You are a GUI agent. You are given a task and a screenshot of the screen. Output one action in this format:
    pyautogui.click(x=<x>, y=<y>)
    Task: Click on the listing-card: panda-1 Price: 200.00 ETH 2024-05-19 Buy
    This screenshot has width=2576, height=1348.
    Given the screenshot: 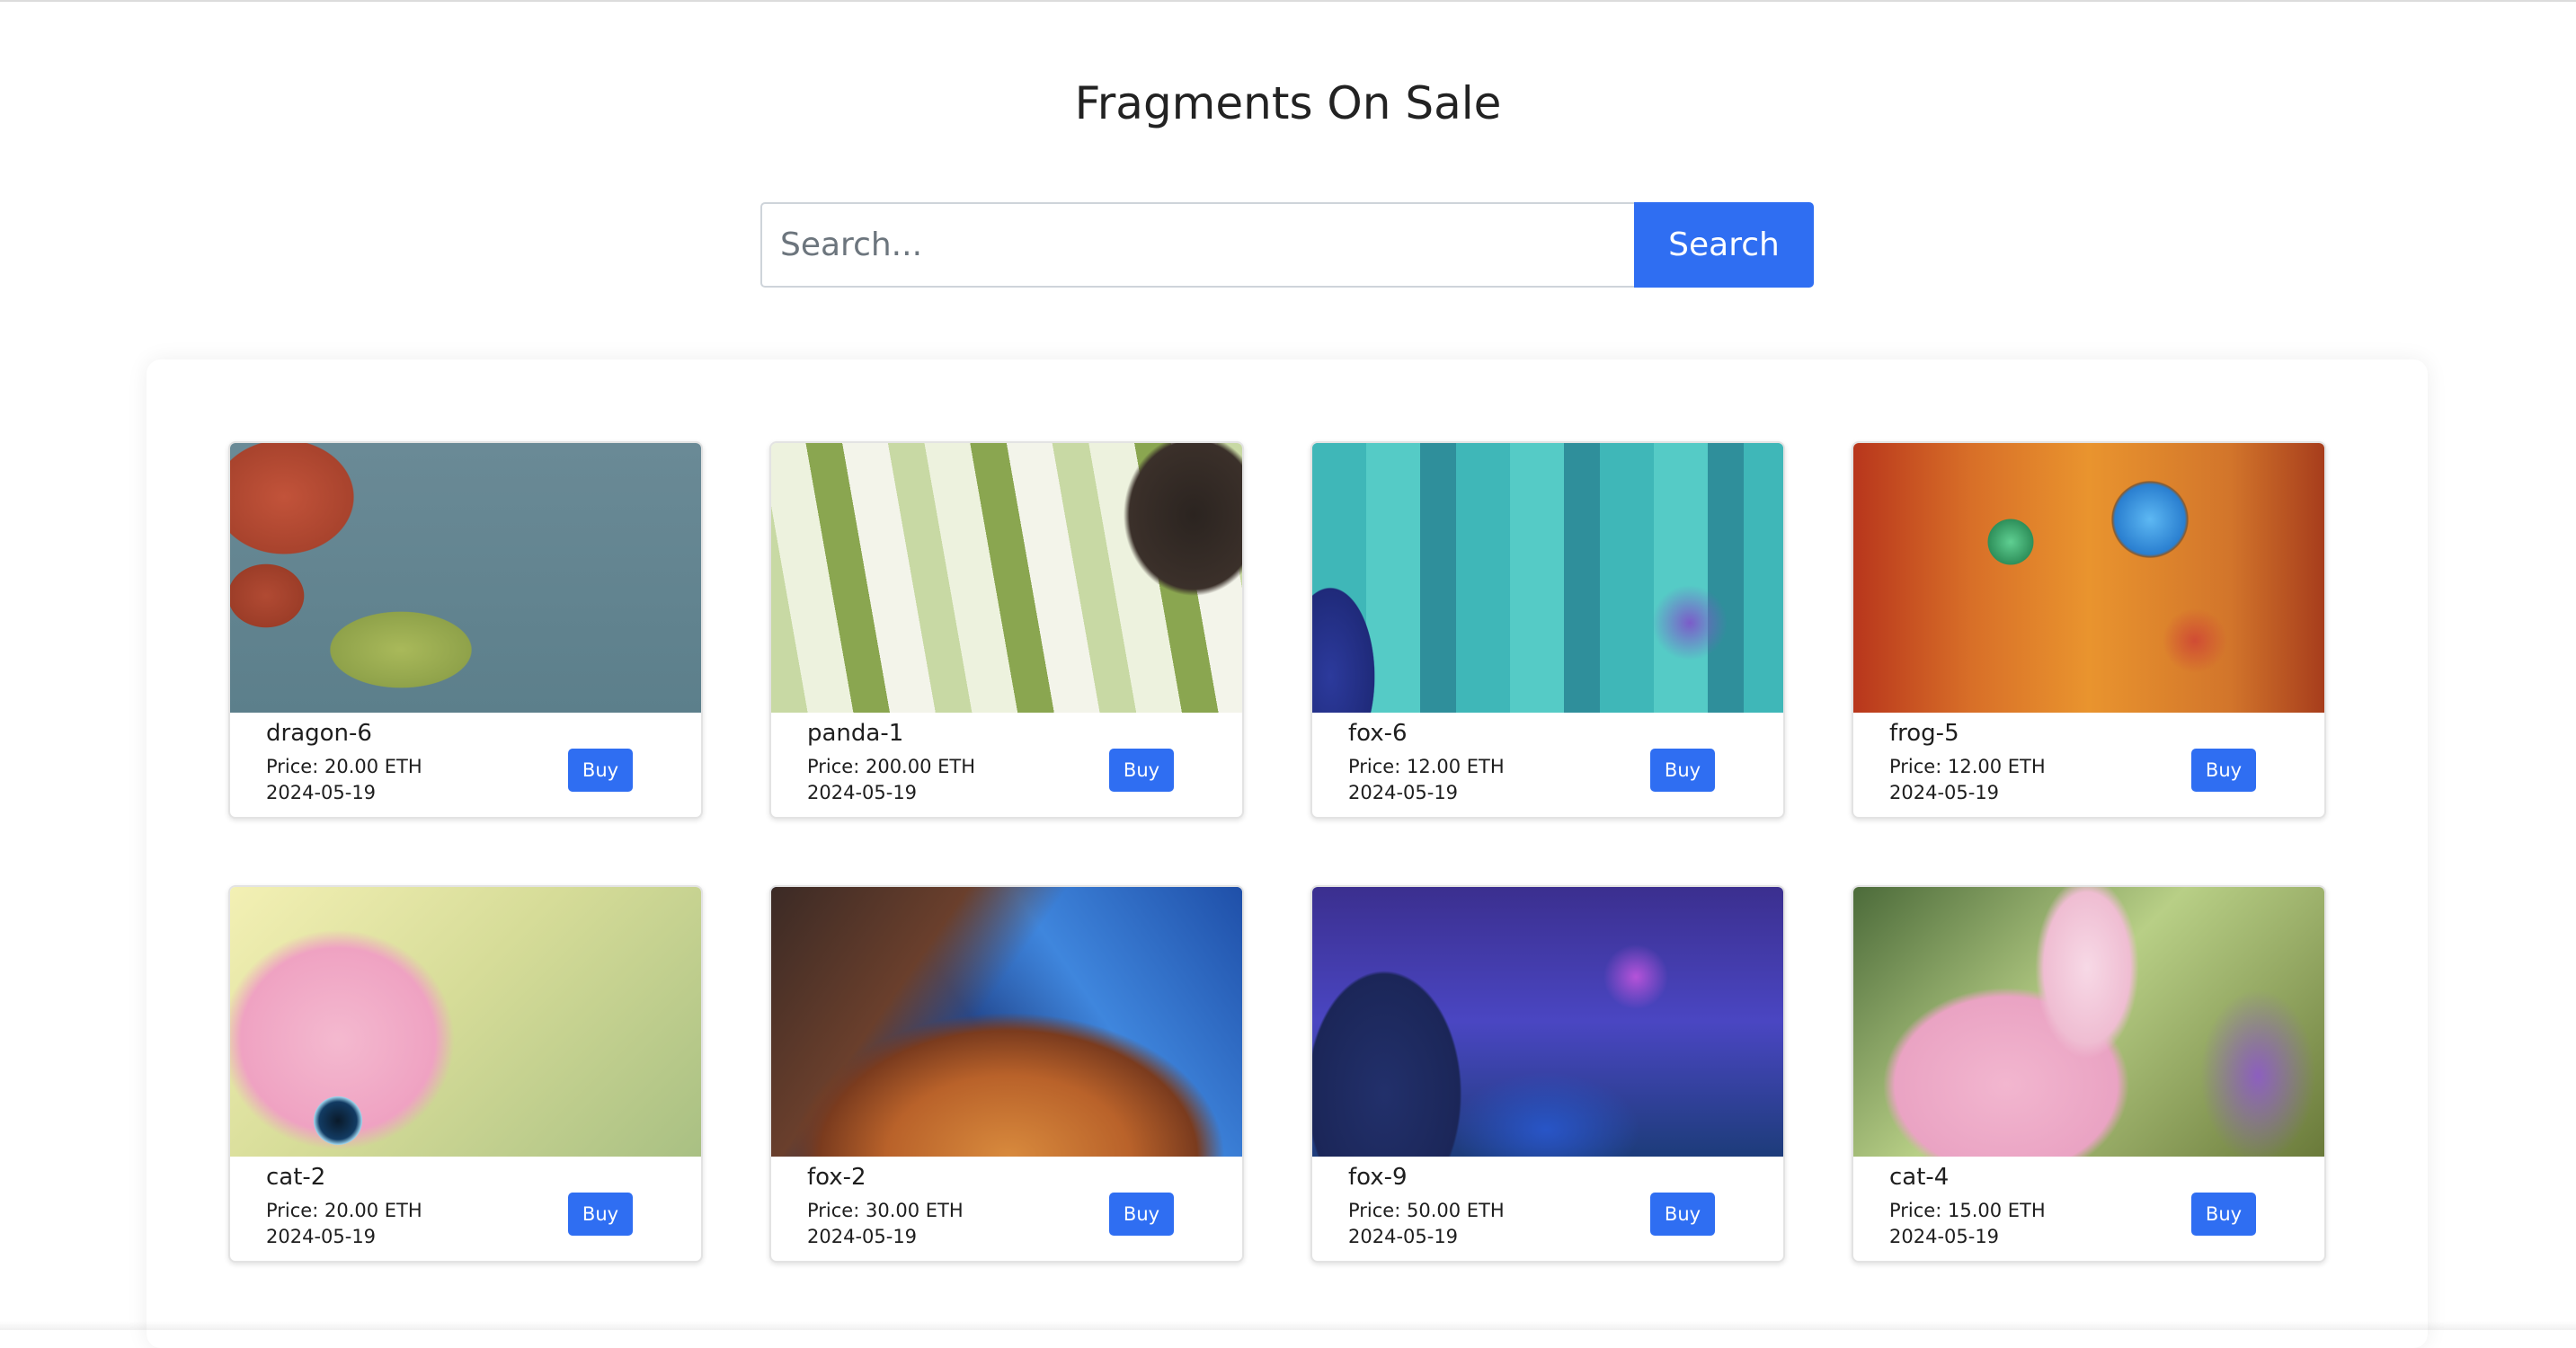 What is the action you would take?
    pyautogui.click(x=1006, y=630)
    